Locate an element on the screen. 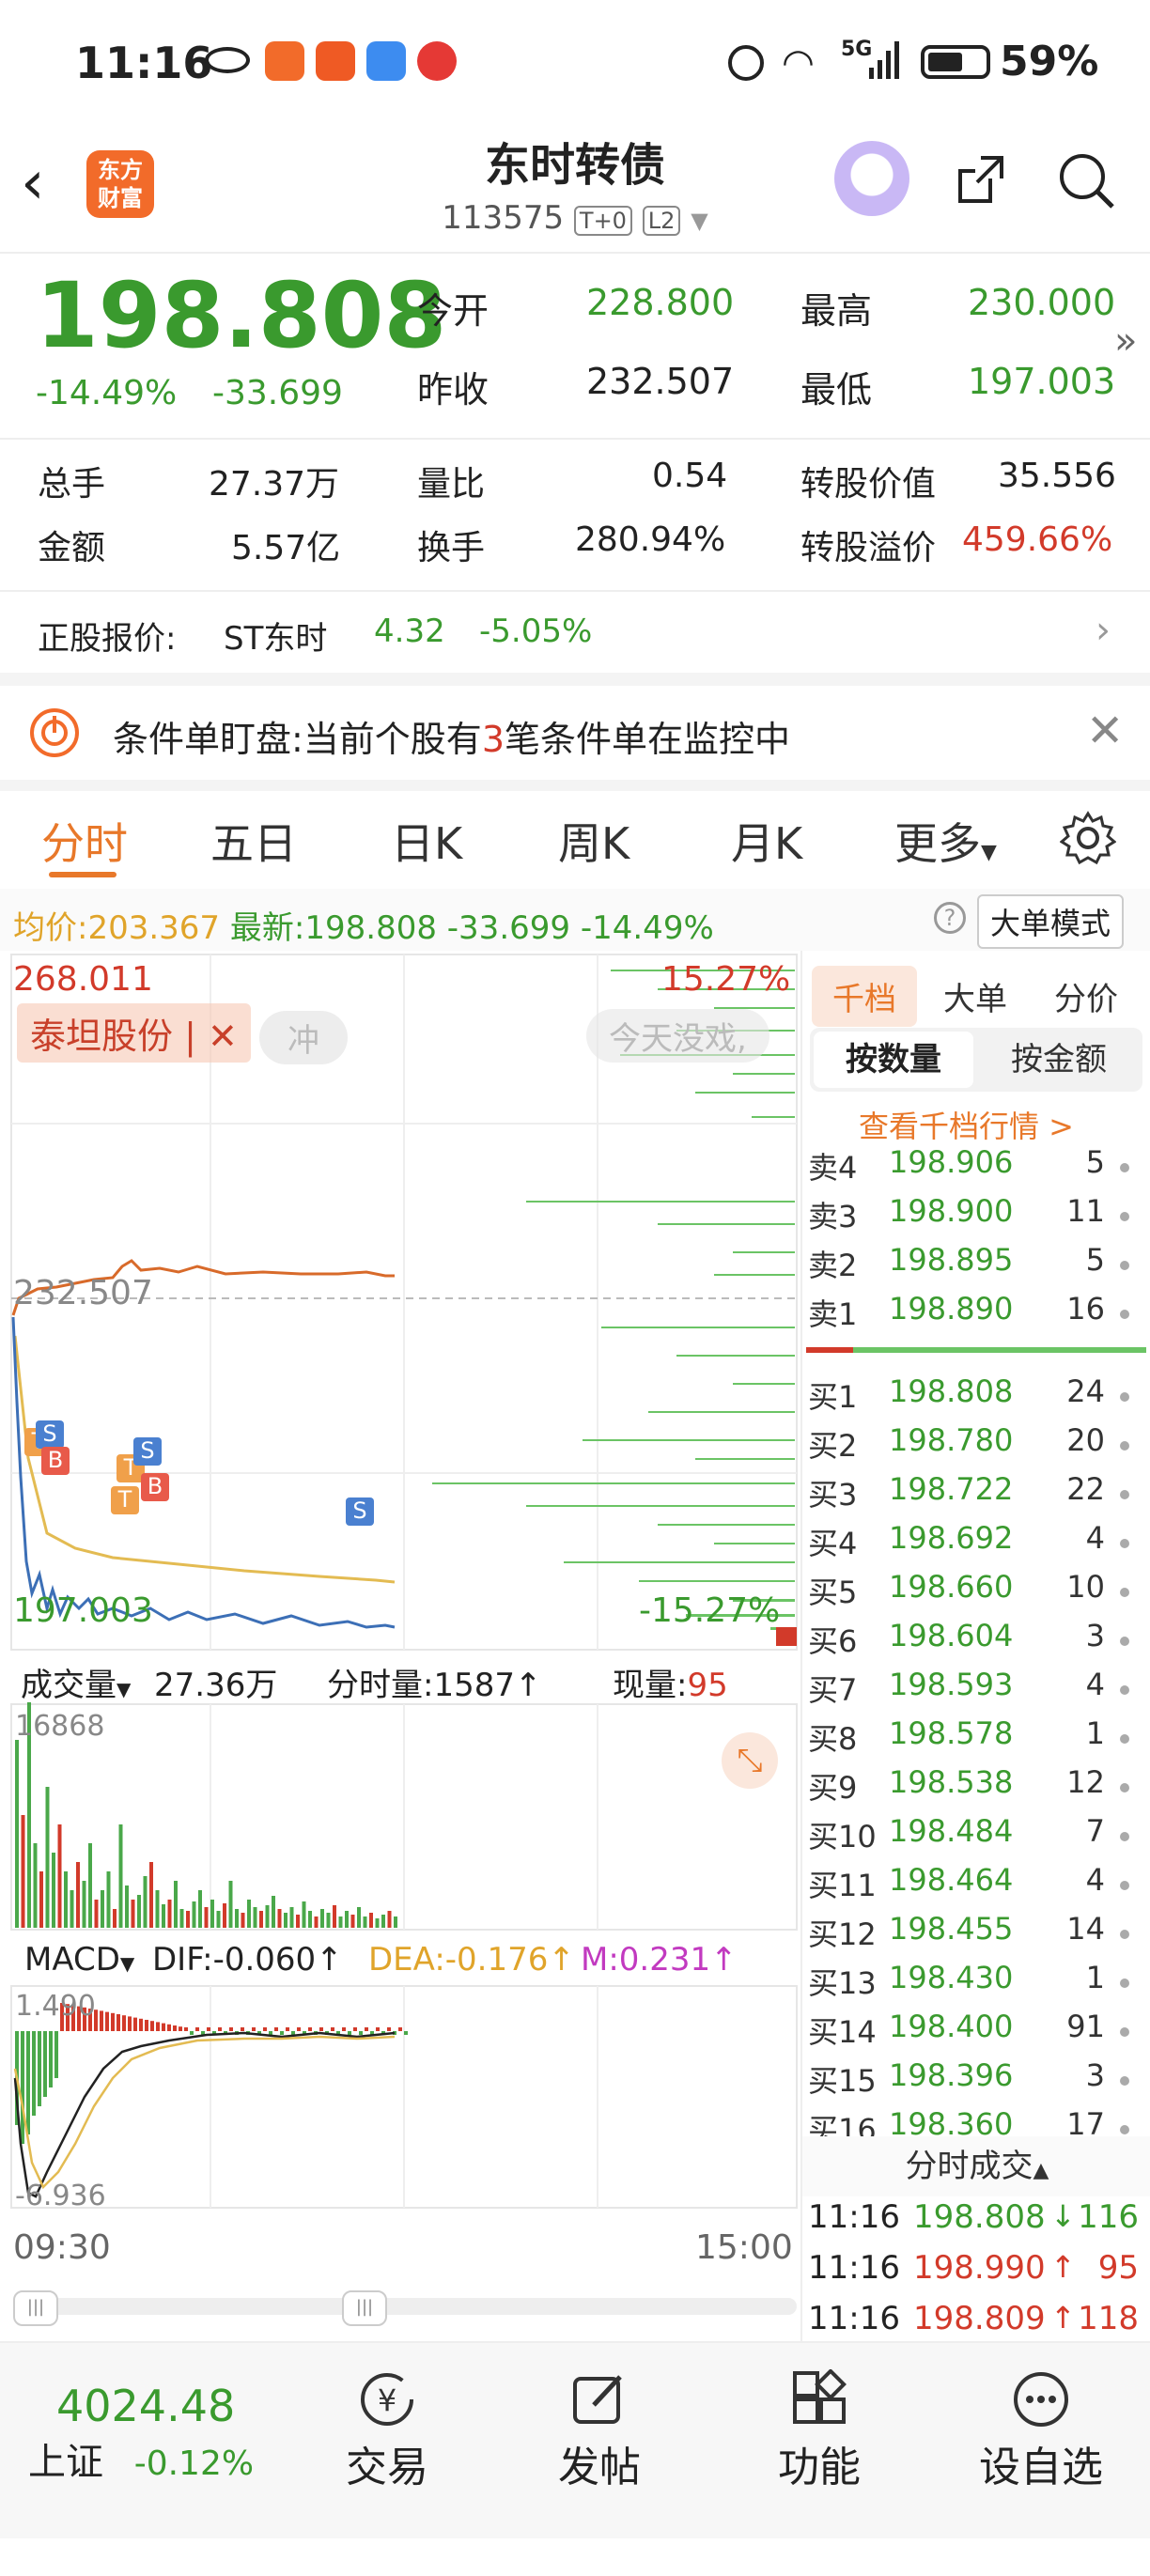 The width and height of the screenshot is (1150, 2576). bid-level-row: 买13 198.430 1 is located at coordinates (974, 1984).